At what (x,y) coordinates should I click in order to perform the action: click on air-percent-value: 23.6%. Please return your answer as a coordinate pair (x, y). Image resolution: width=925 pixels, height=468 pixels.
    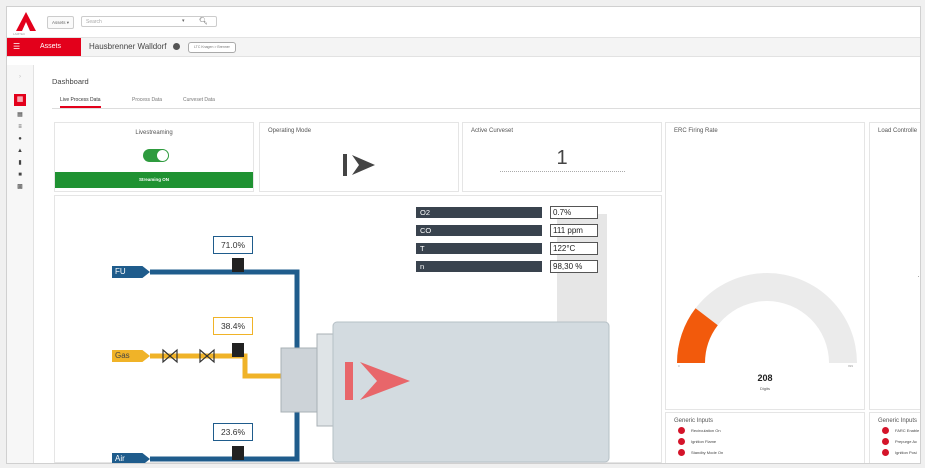
    Looking at the image, I should click on (233, 432).